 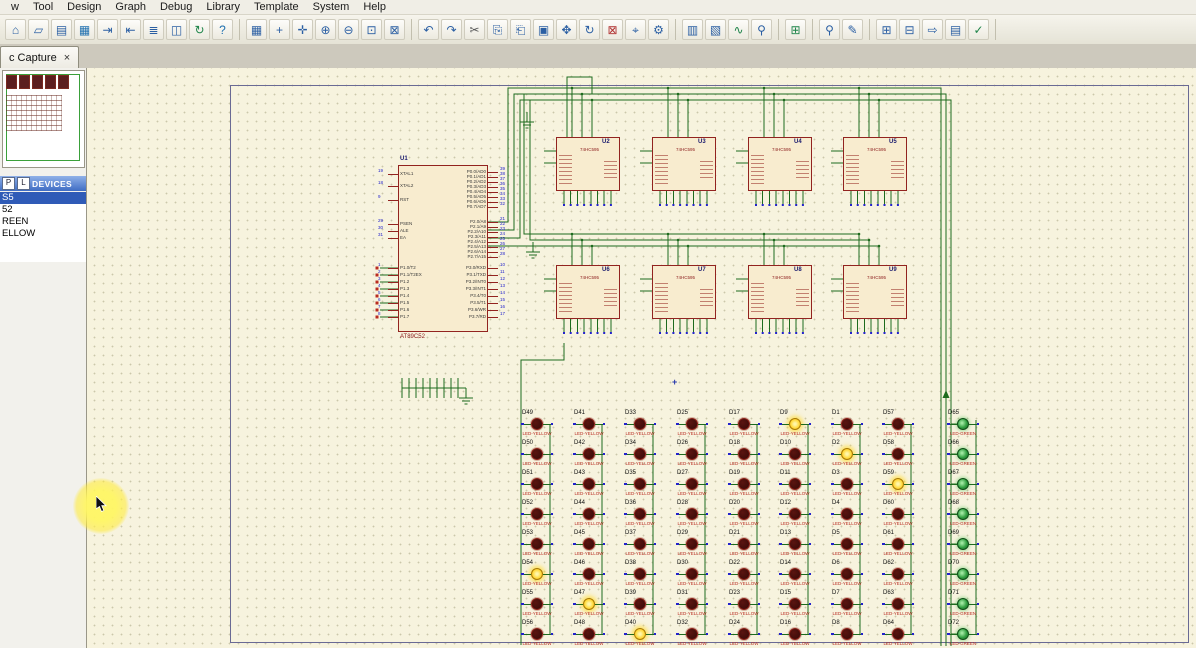 What do you see at coordinates (130, 29) in the screenshot?
I see `export-section-icon: ⇤` at bounding box center [130, 29].